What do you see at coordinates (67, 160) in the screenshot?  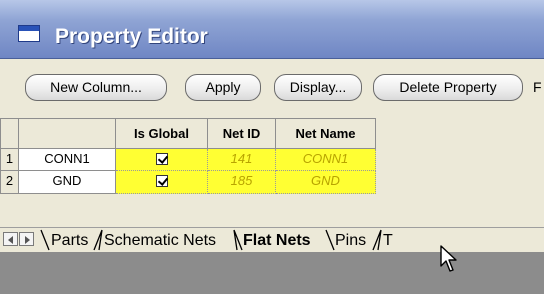 I see `table-cell-name: CONN1` at bounding box center [67, 160].